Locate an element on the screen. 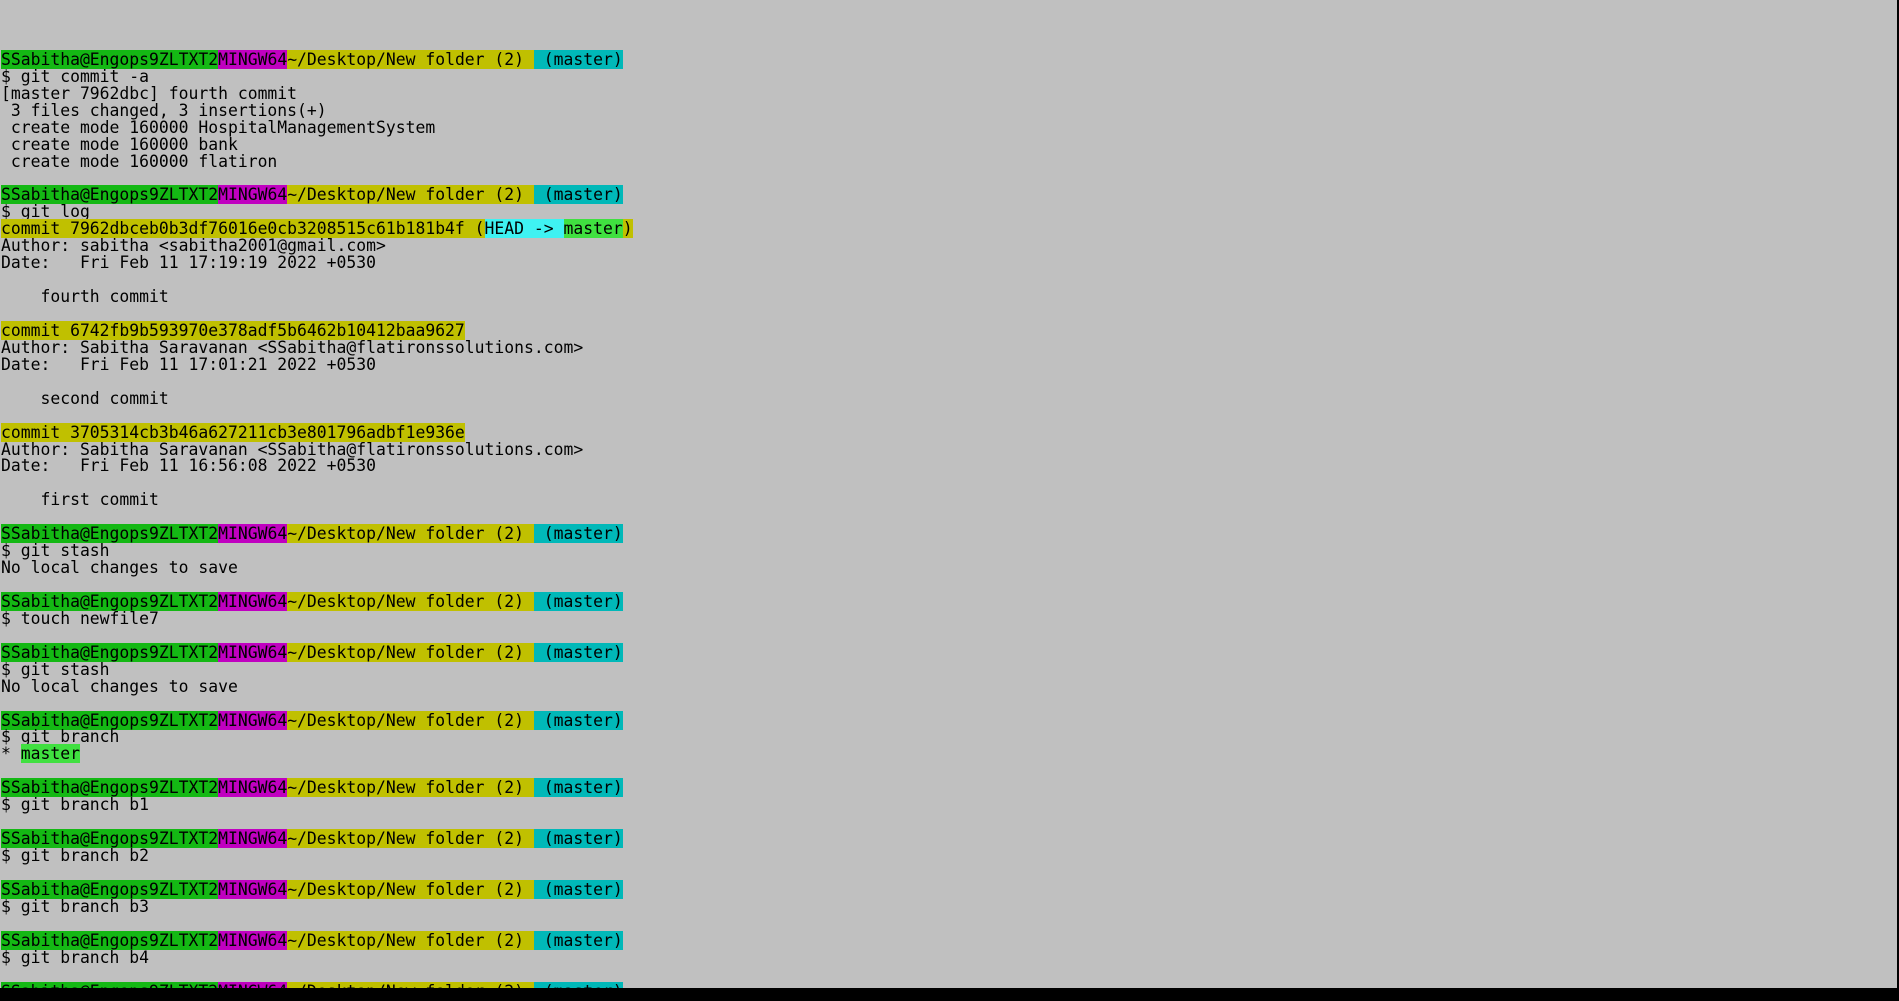 This screenshot has height=1001, width=1899. current-branch-name: master is located at coordinates (50, 754).